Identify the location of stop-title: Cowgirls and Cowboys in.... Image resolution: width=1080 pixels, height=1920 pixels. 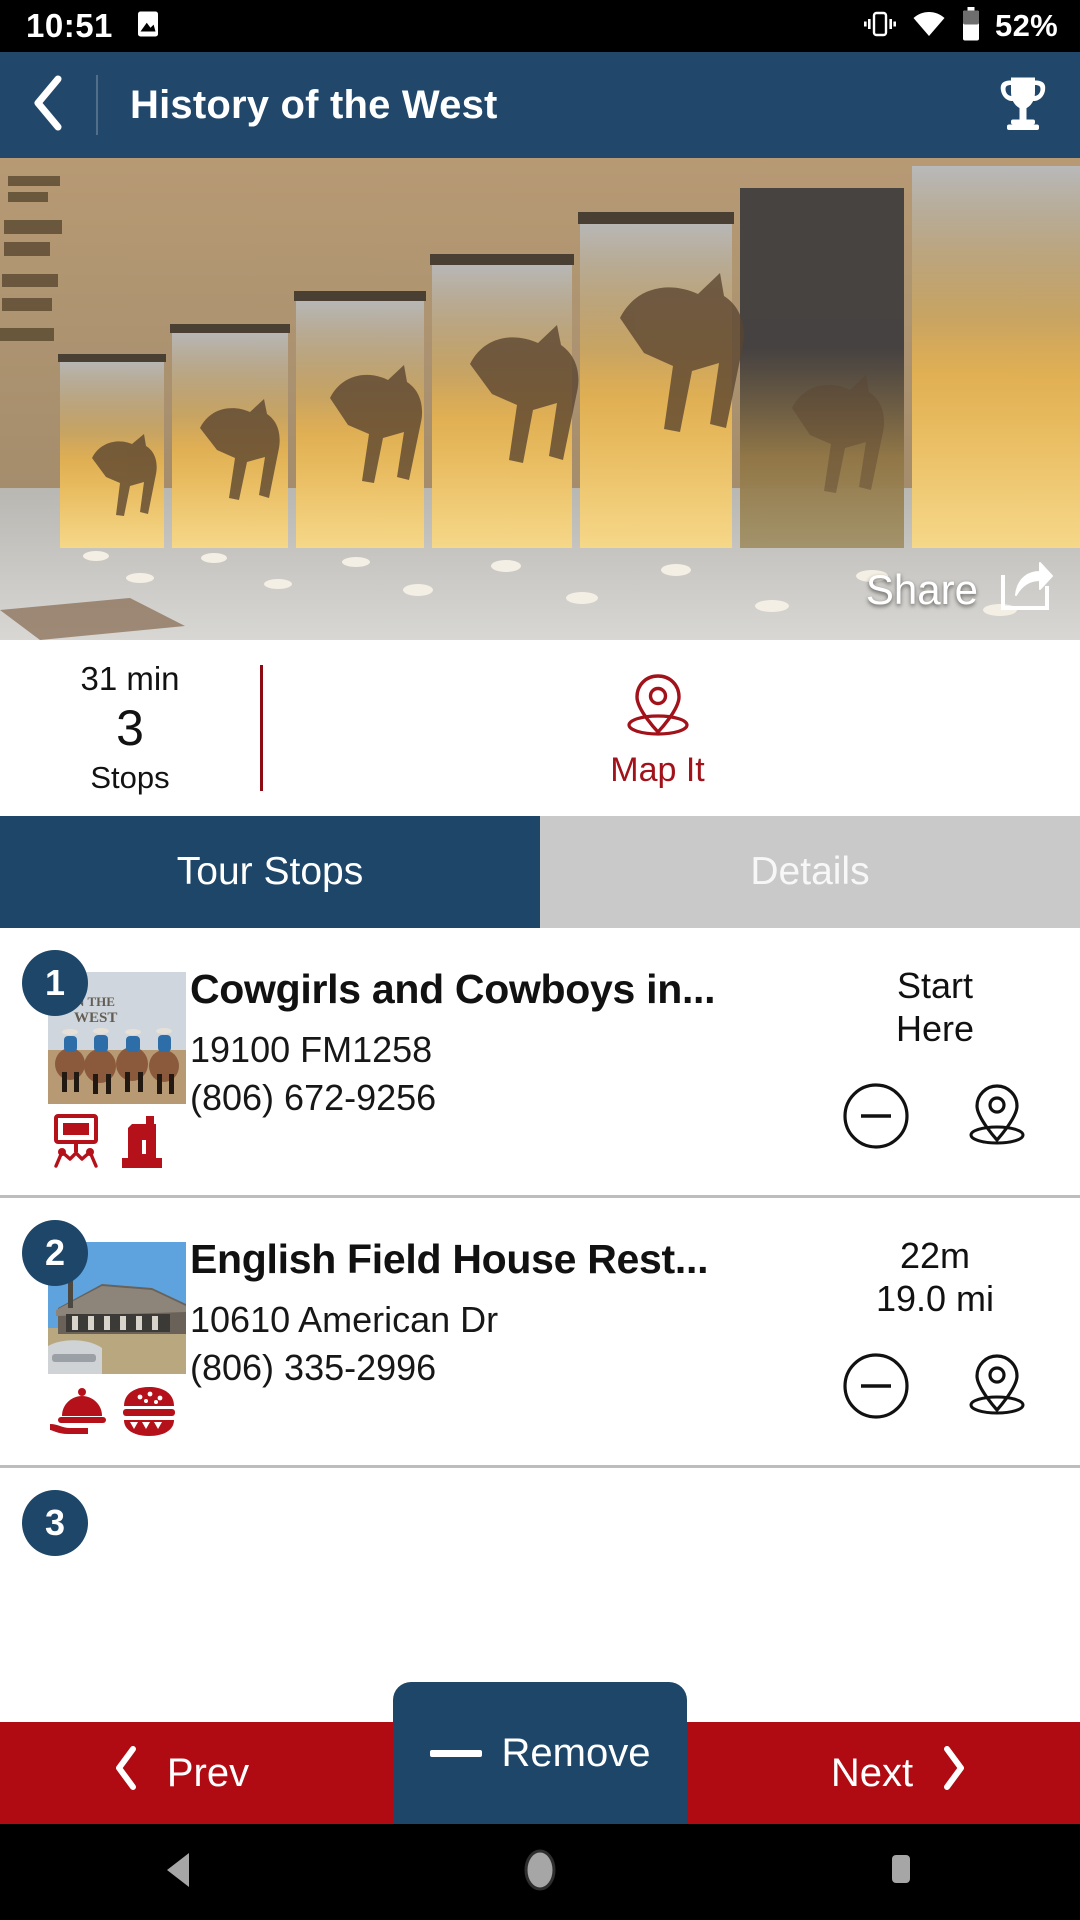
(453, 989).